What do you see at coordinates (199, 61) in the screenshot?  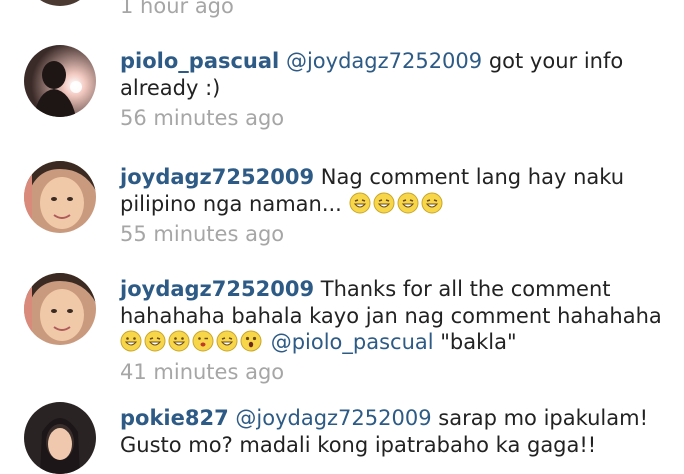 I see `comment-username: piolo_pascual` at bounding box center [199, 61].